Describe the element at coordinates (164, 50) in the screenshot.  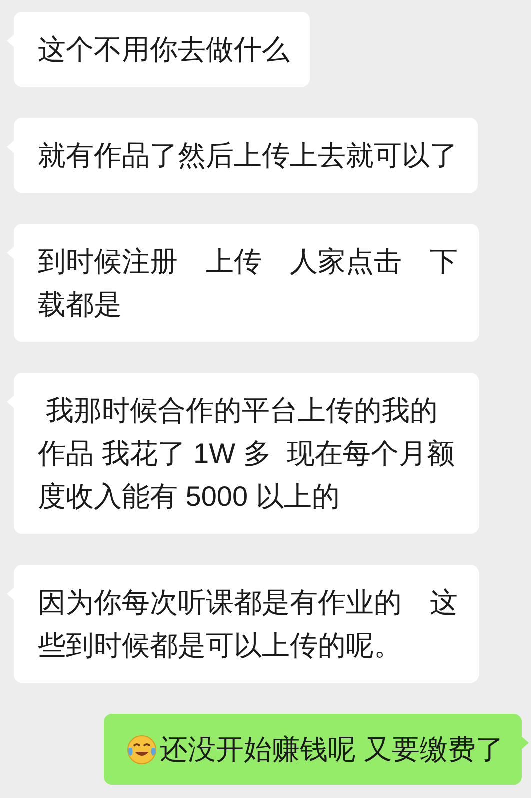
I see `message-text: 这个不用你去做什么` at that location.